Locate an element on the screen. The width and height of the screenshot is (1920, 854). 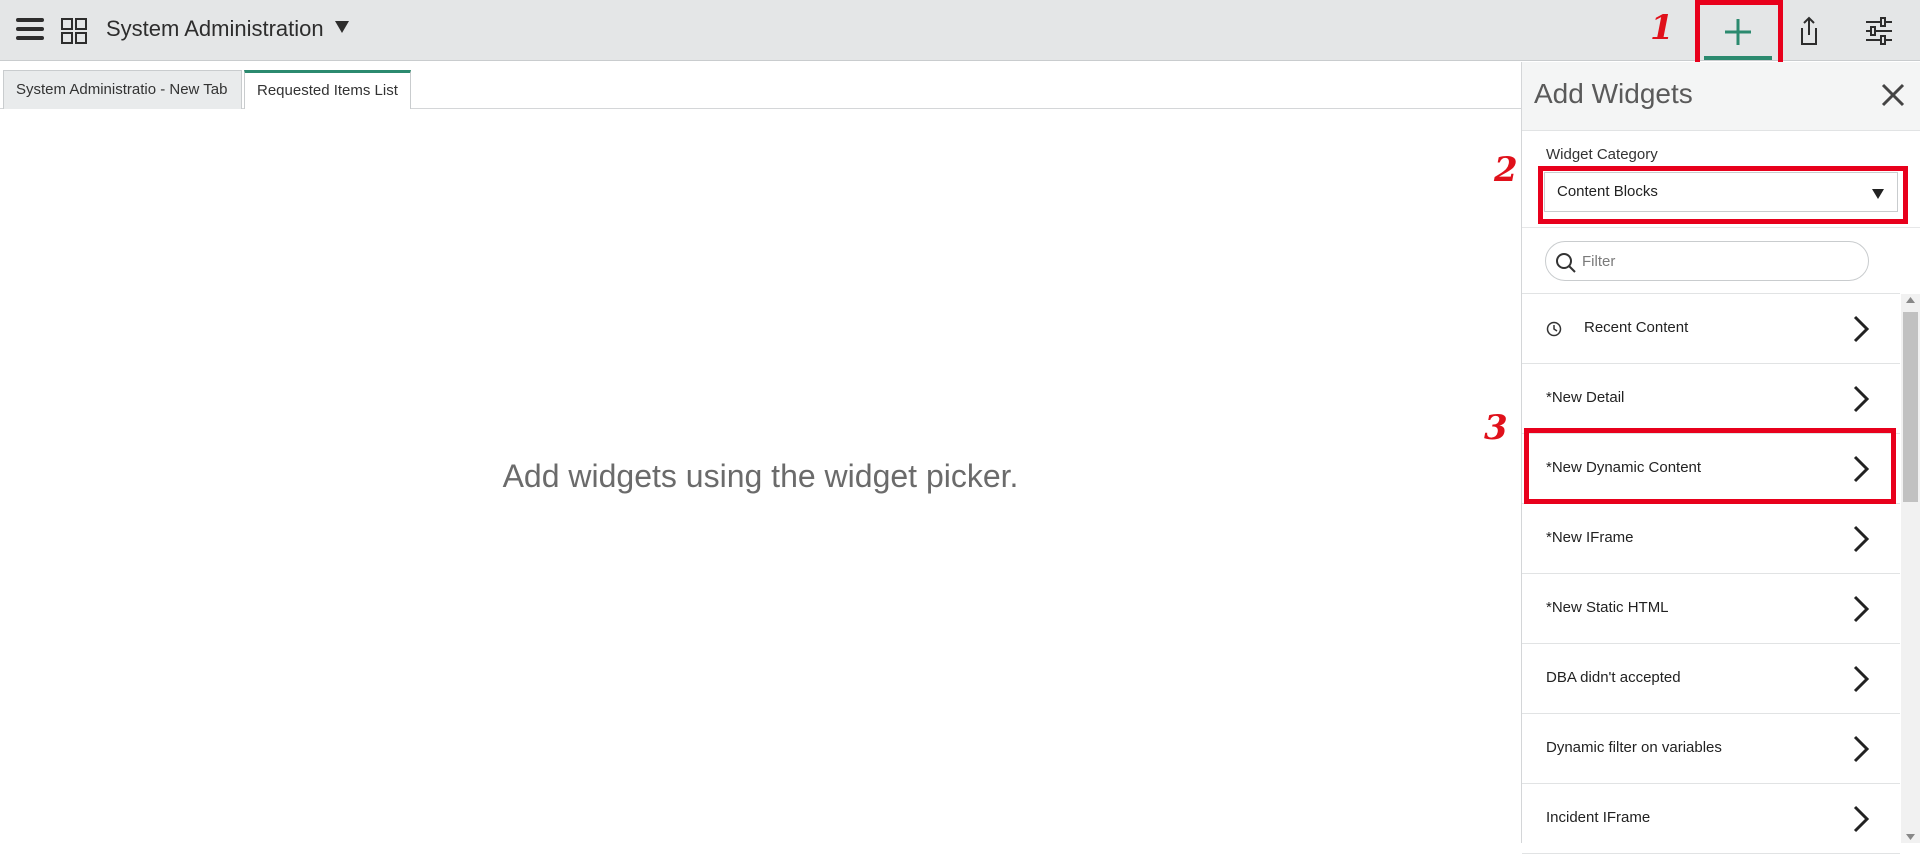
share-button is located at coordinates (1809, 31).